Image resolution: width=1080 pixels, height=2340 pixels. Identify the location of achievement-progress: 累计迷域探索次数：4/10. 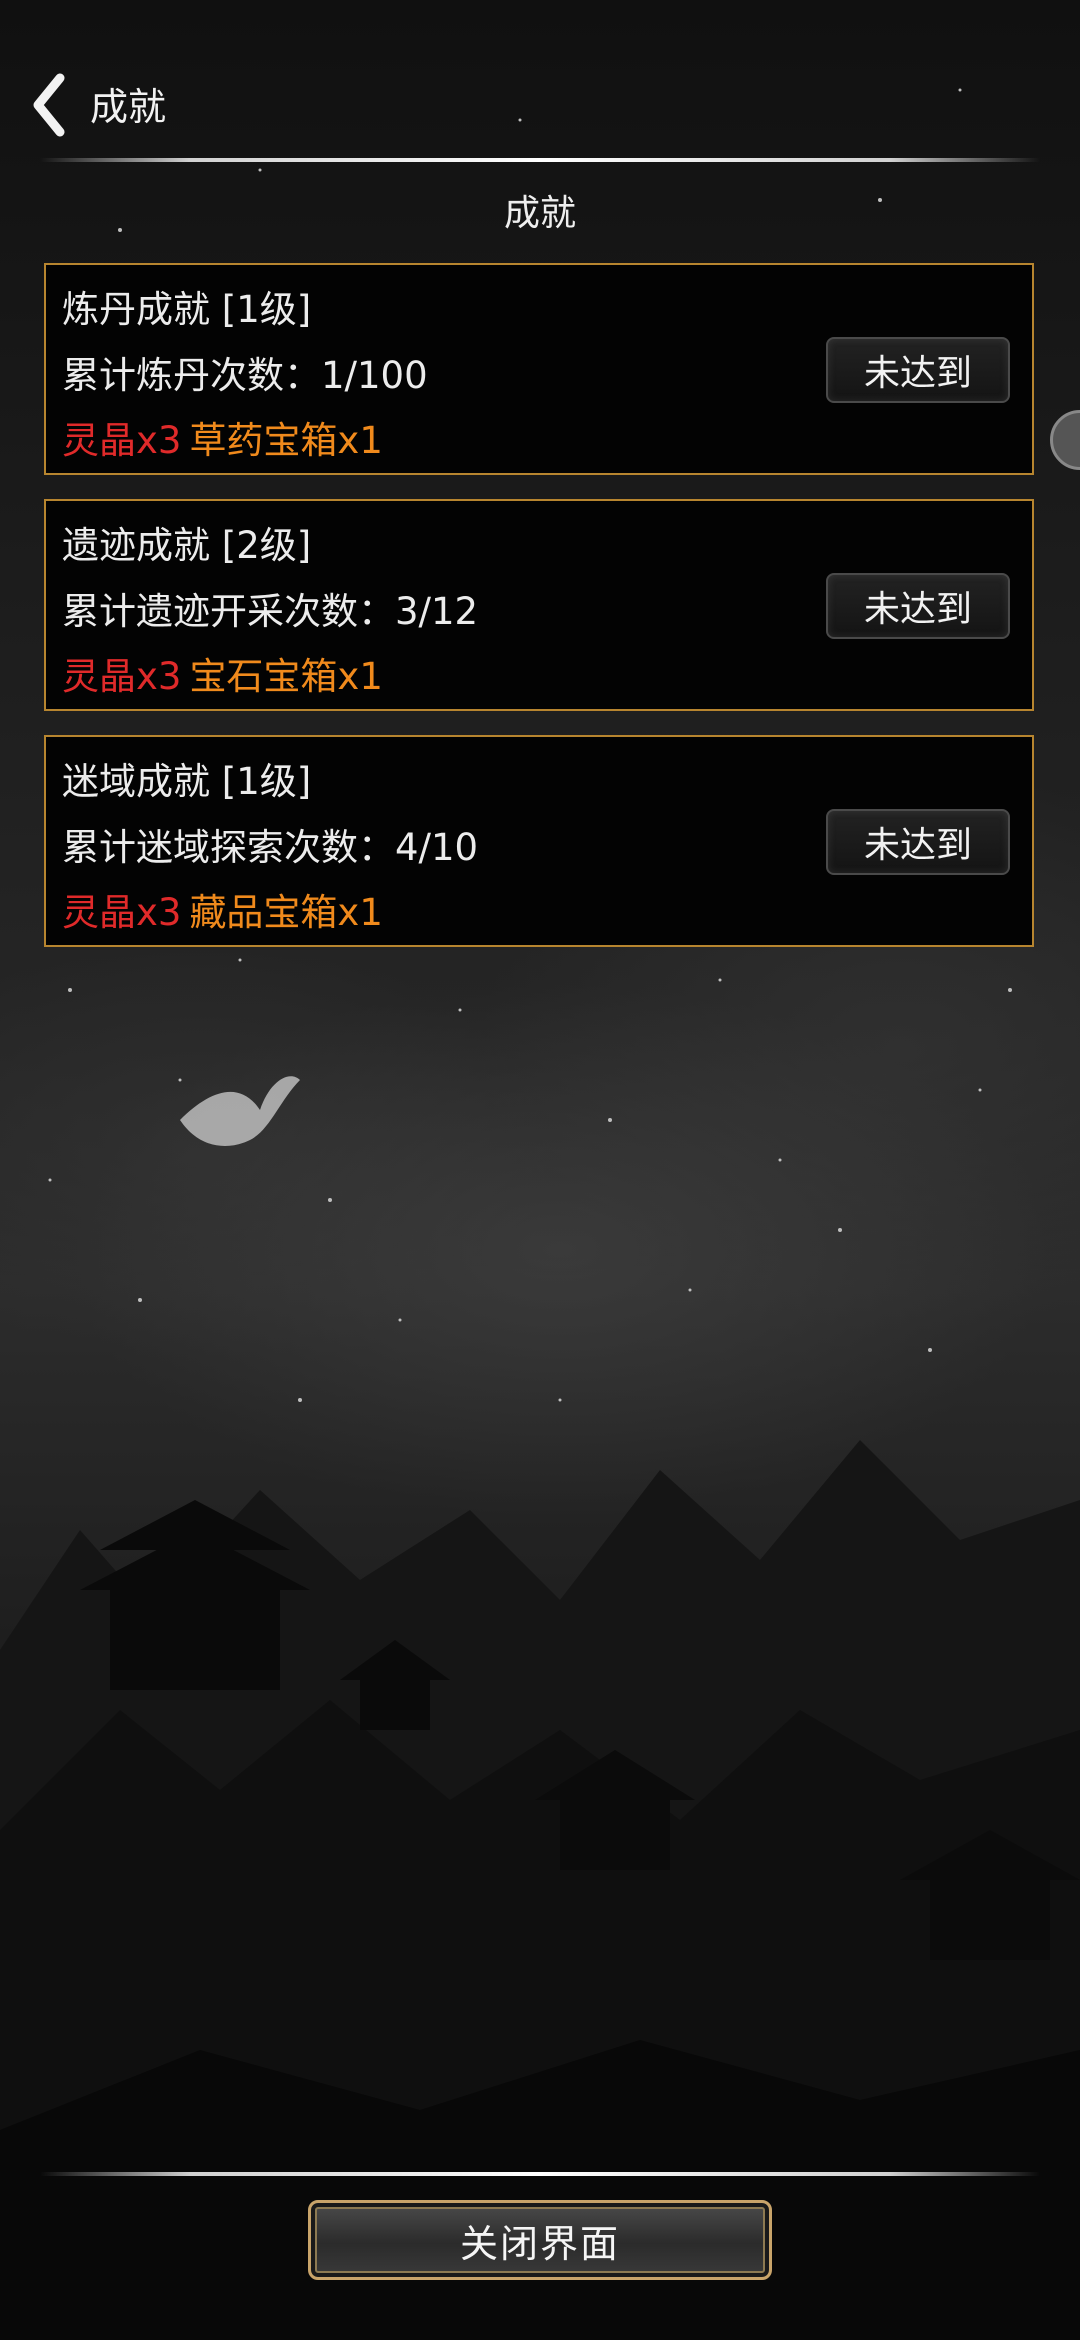
(270, 847).